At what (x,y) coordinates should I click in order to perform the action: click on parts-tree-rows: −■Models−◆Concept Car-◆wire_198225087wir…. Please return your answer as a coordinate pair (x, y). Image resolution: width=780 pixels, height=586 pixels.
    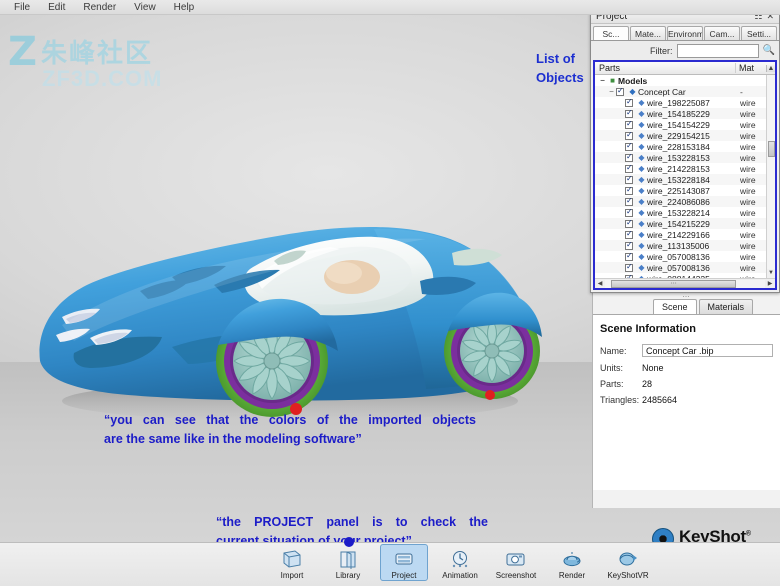
    Looking at the image, I should click on (680, 176).